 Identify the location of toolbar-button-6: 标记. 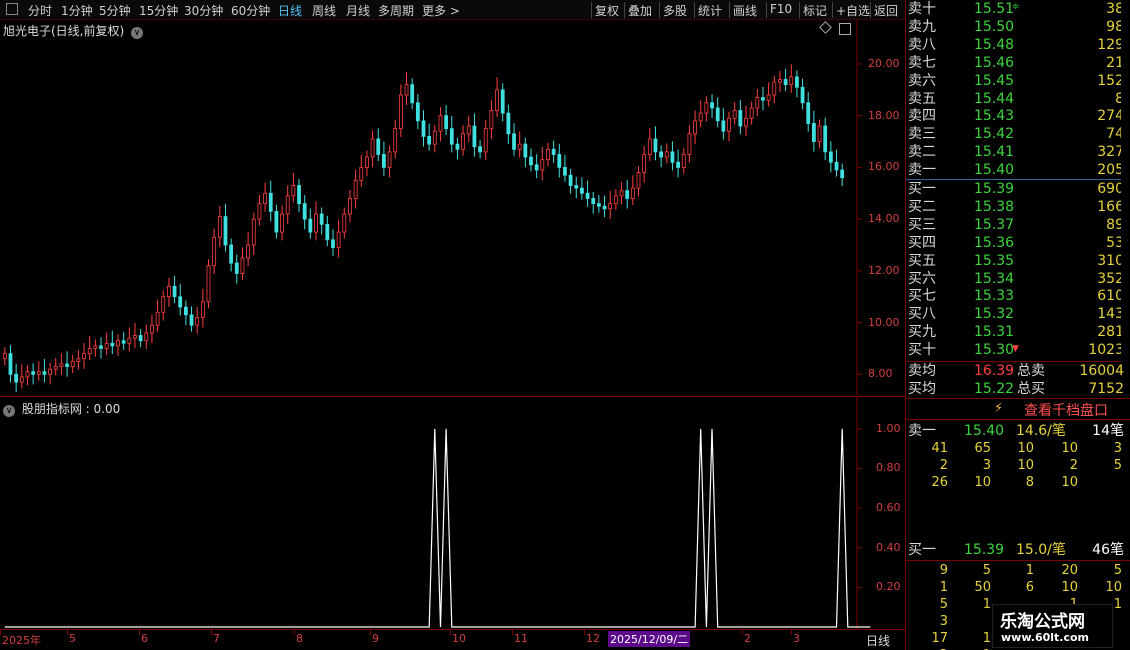
(815, 10).